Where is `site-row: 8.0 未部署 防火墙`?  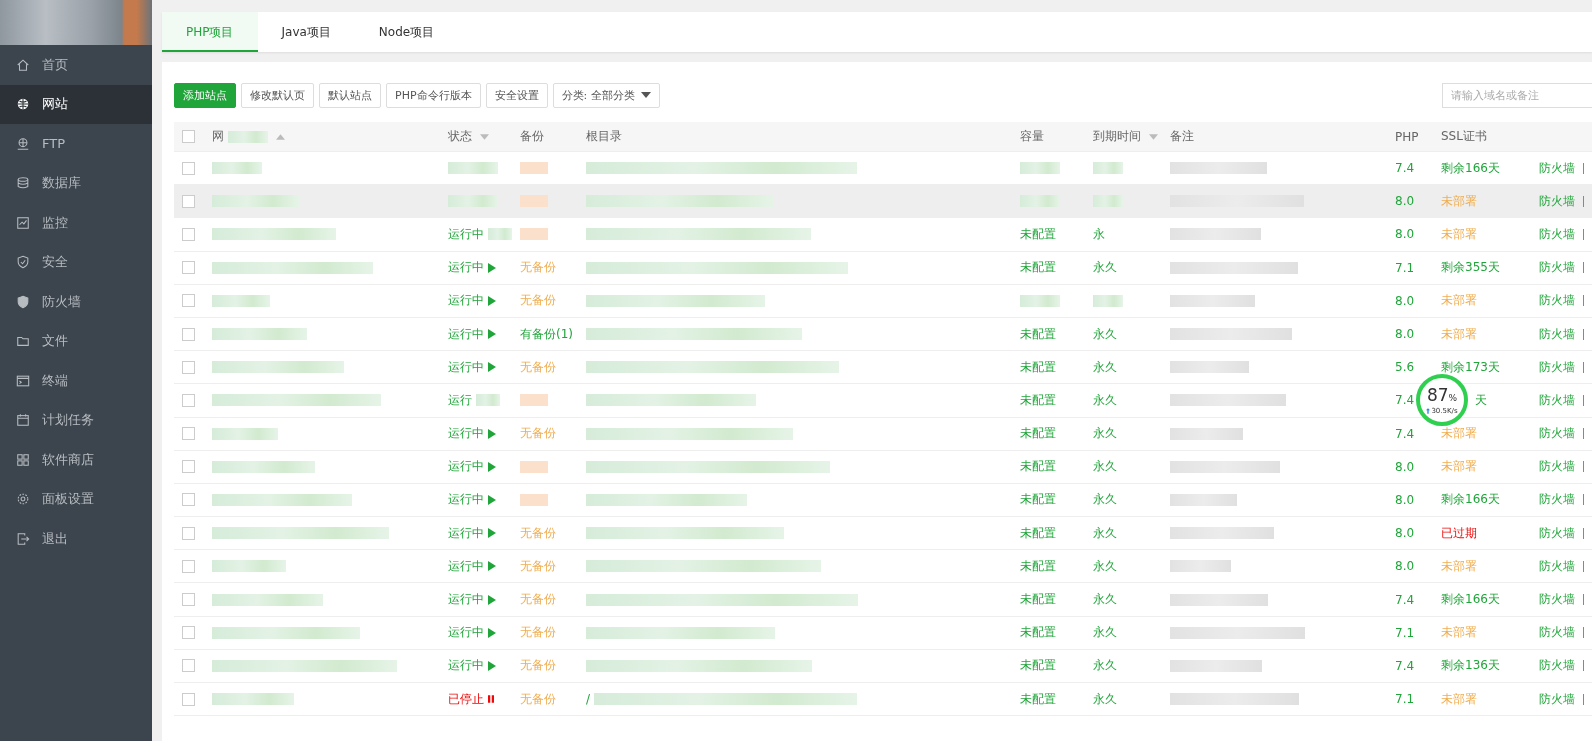 site-row: 8.0 未部署 防火墙 is located at coordinates (883, 202).